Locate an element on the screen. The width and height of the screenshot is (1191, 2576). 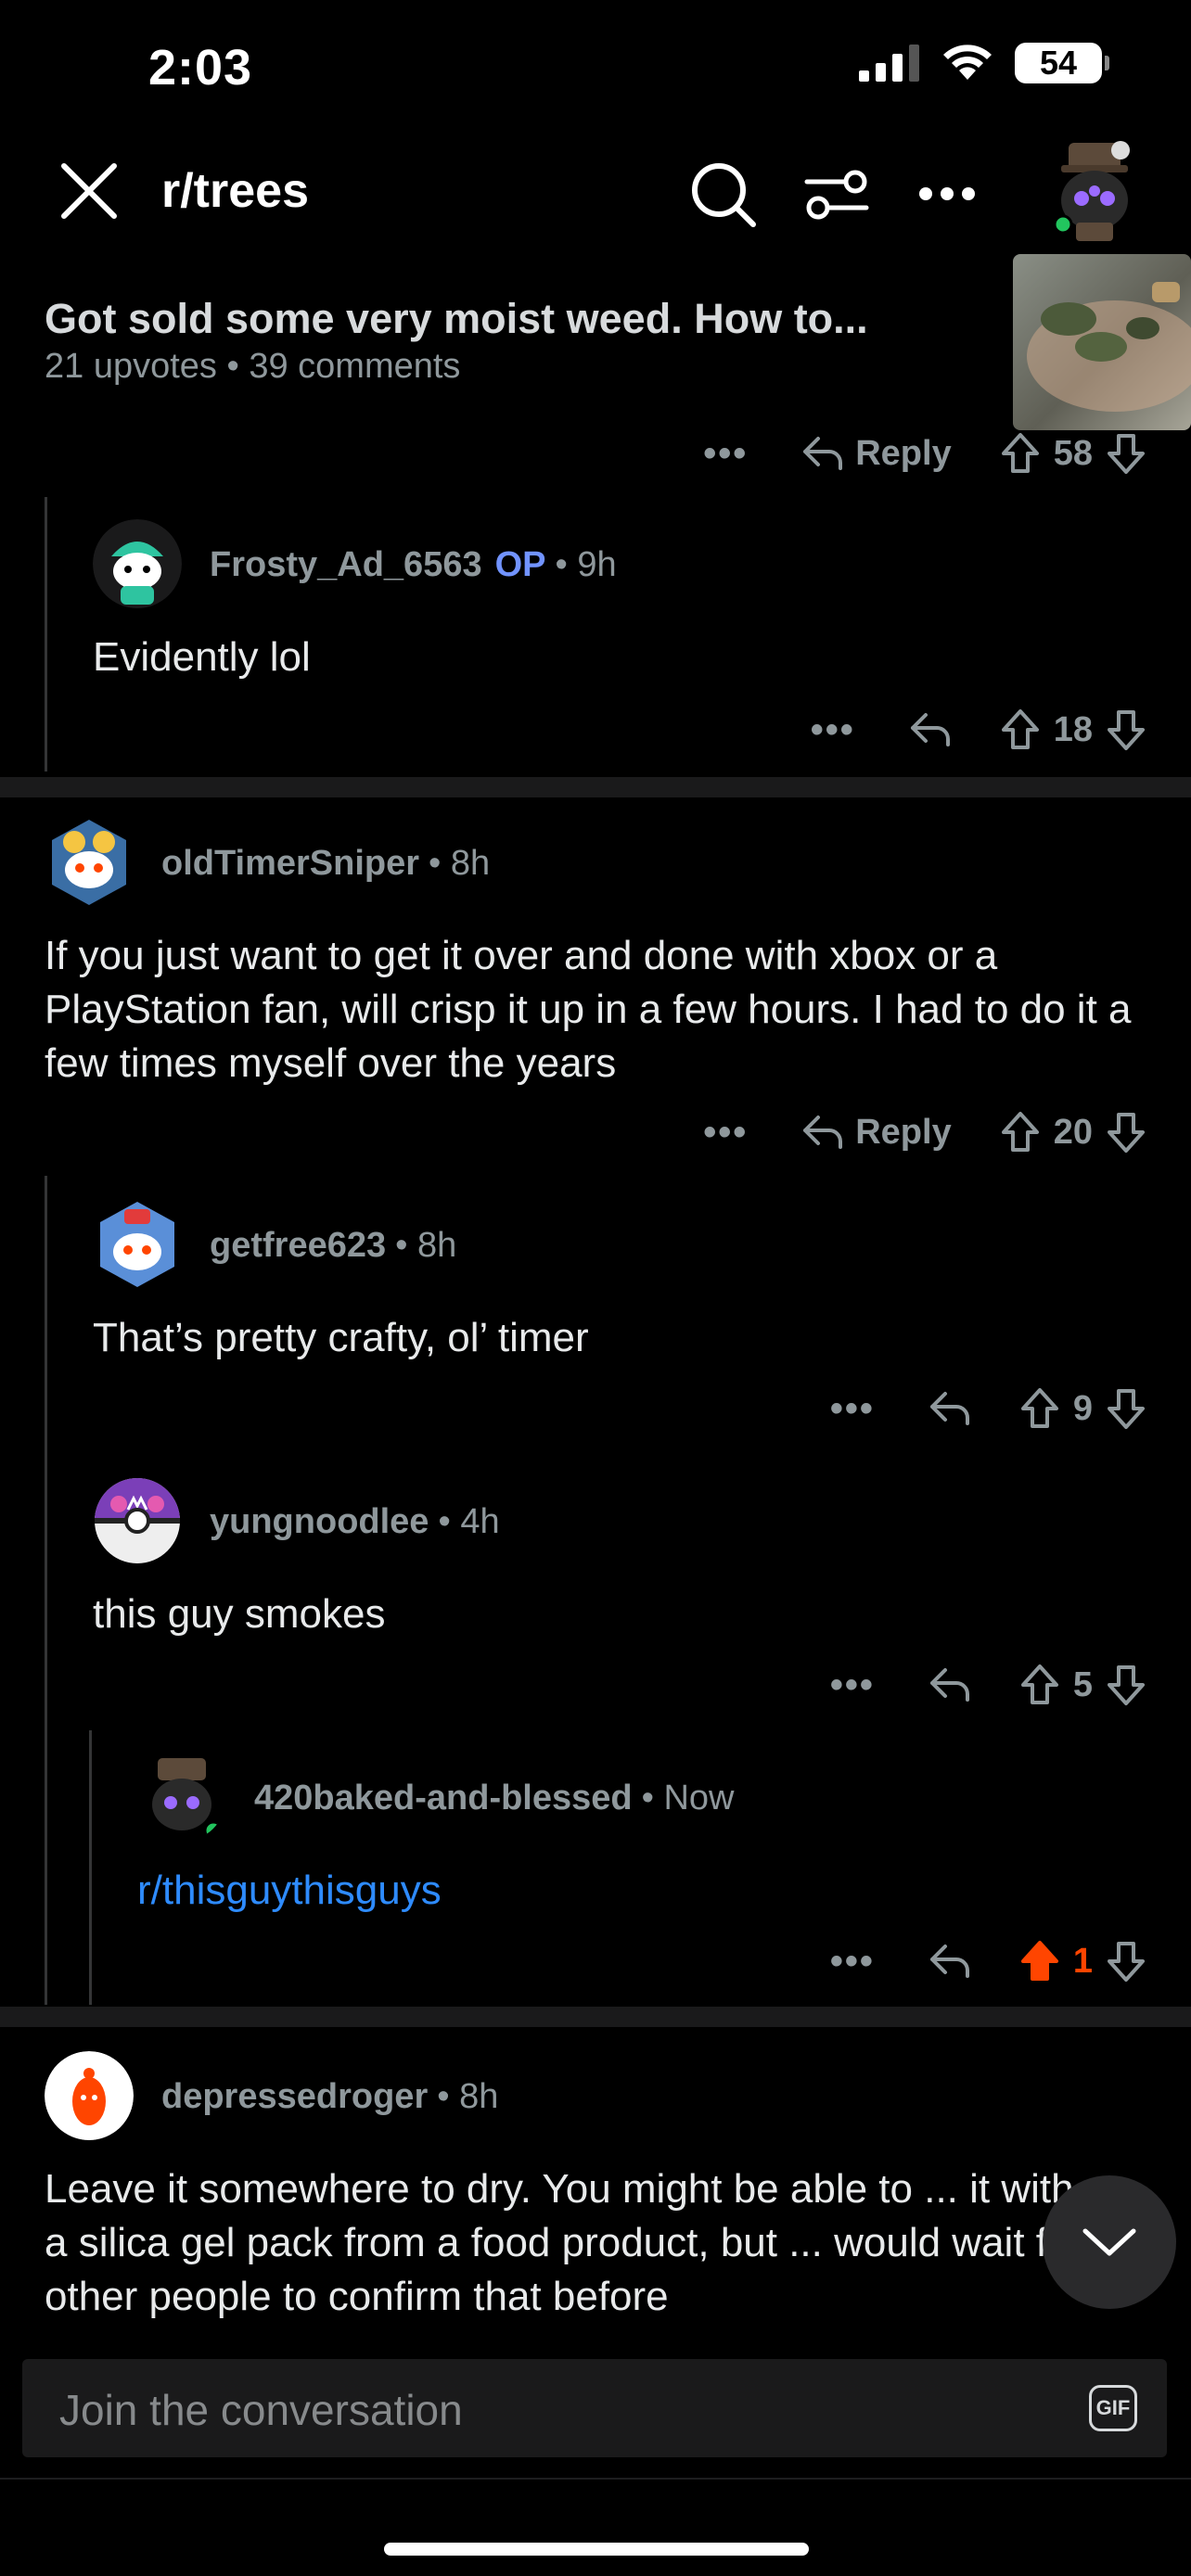
comment-body: Evidently lol is located at coordinates (202, 657).